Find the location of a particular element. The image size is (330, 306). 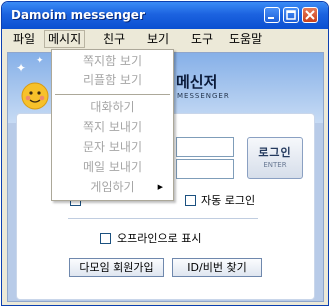

menu-item-send-sms: 문자 보내기 is located at coordinates (112, 147).